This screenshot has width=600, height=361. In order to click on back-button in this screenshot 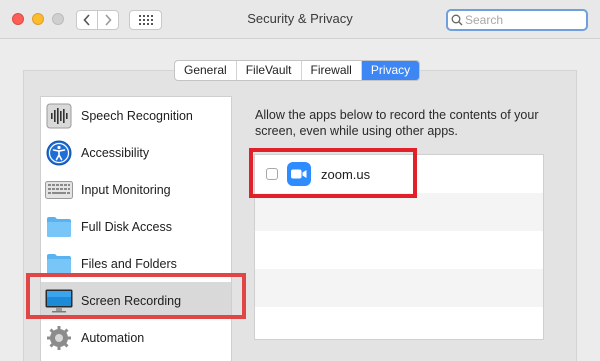, I will do `click(87, 20)`.